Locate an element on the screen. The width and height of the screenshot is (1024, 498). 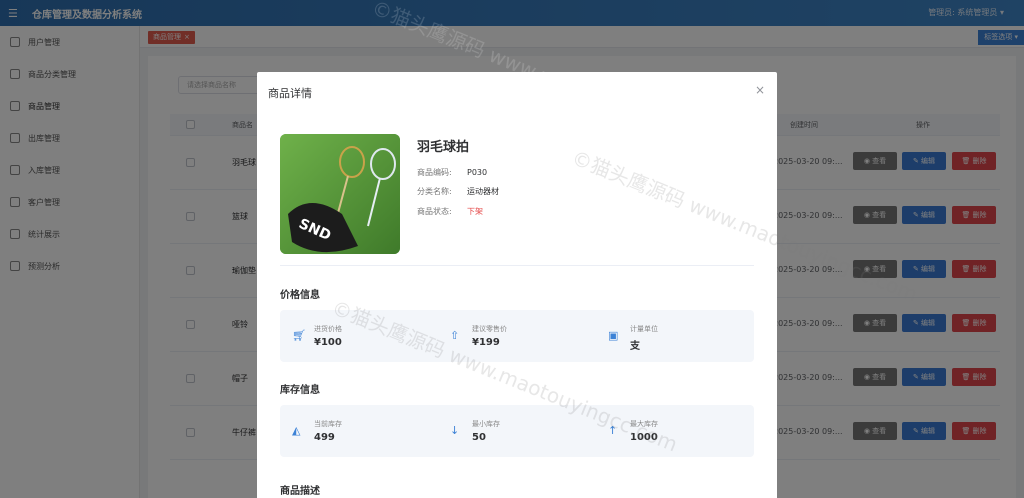
stat-purchase-price: 🛒︎ 进货价格 ¥100 is located at coordinates (359, 336).